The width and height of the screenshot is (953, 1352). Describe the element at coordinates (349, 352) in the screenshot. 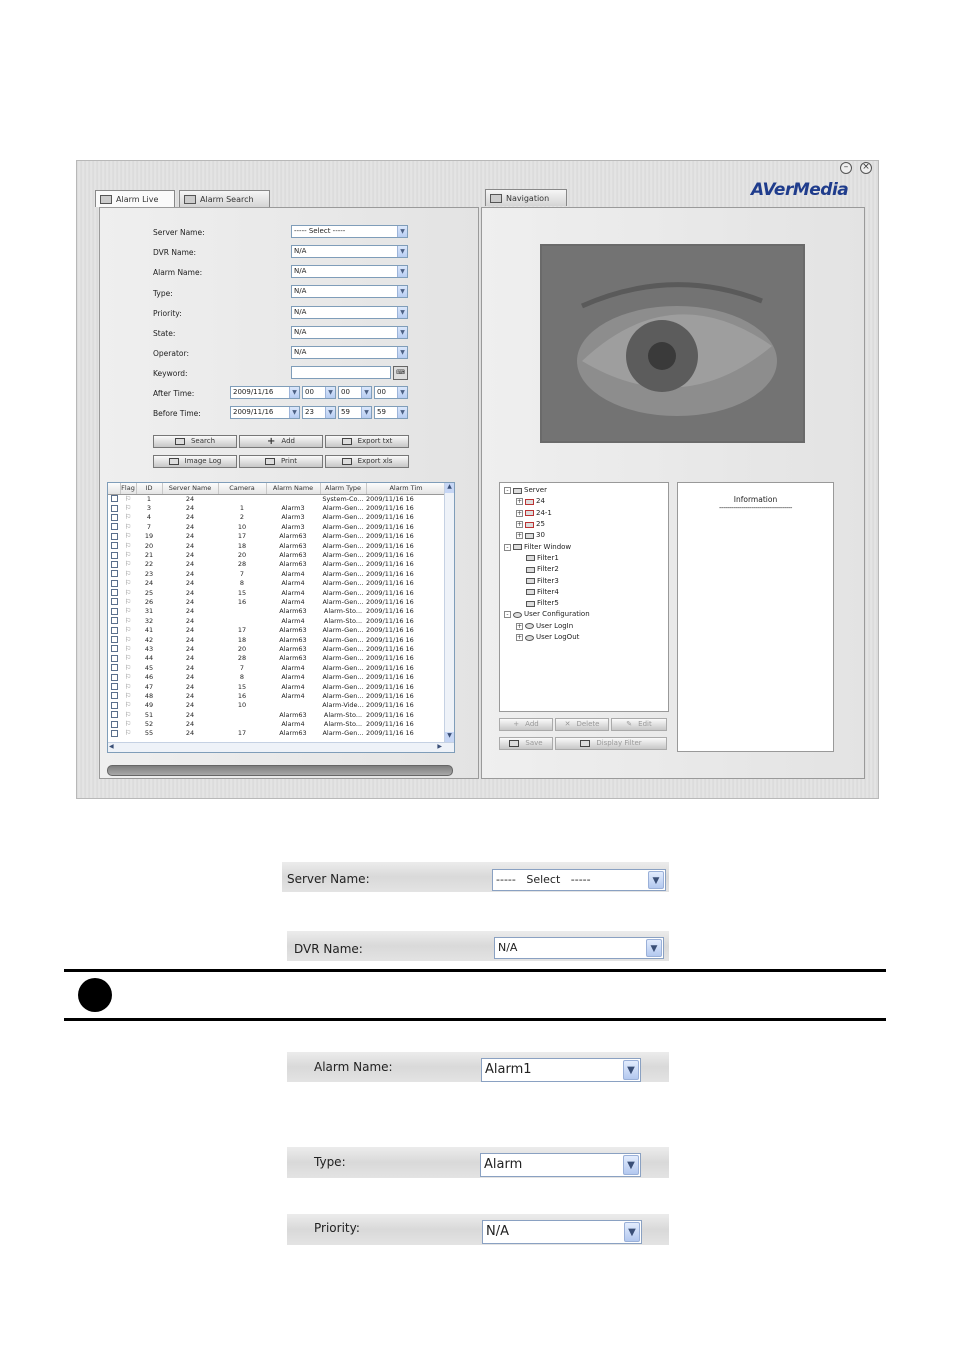

I see `operator-select: N/A ▼` at that location.